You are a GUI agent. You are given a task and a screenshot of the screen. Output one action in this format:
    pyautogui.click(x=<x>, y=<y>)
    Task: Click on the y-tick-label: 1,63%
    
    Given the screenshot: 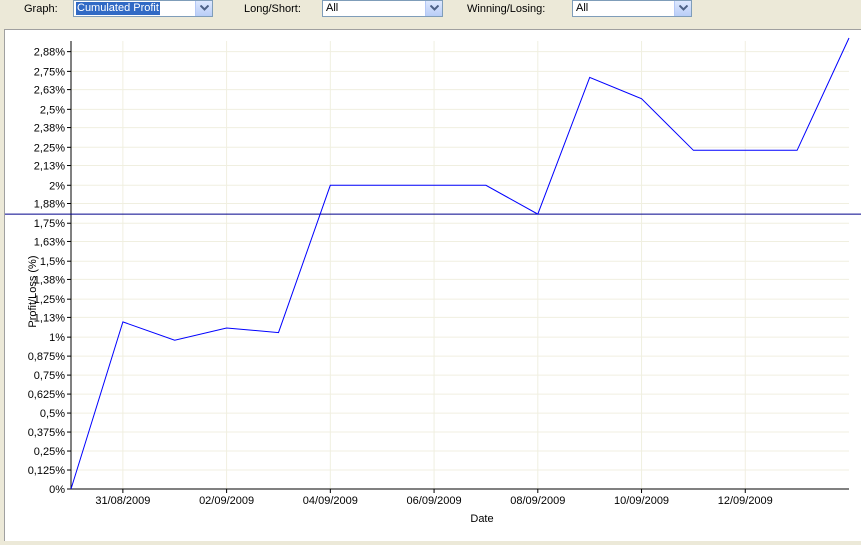 What is the action you would take?
    pyautogui.click(x=49, y=242)
    